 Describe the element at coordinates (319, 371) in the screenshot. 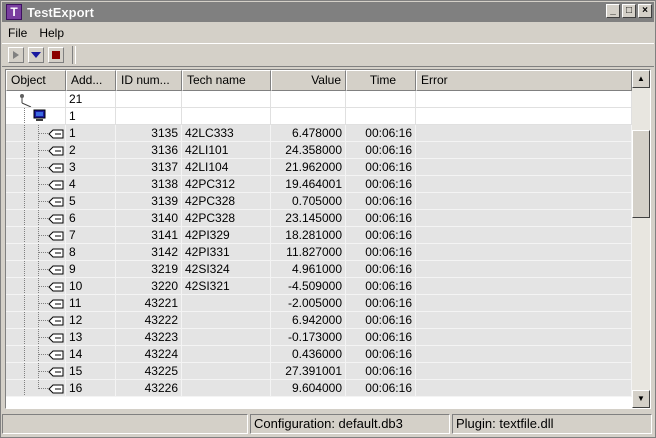

I see `table-row: 15 43225 27.391001 00:06:16` at that location.